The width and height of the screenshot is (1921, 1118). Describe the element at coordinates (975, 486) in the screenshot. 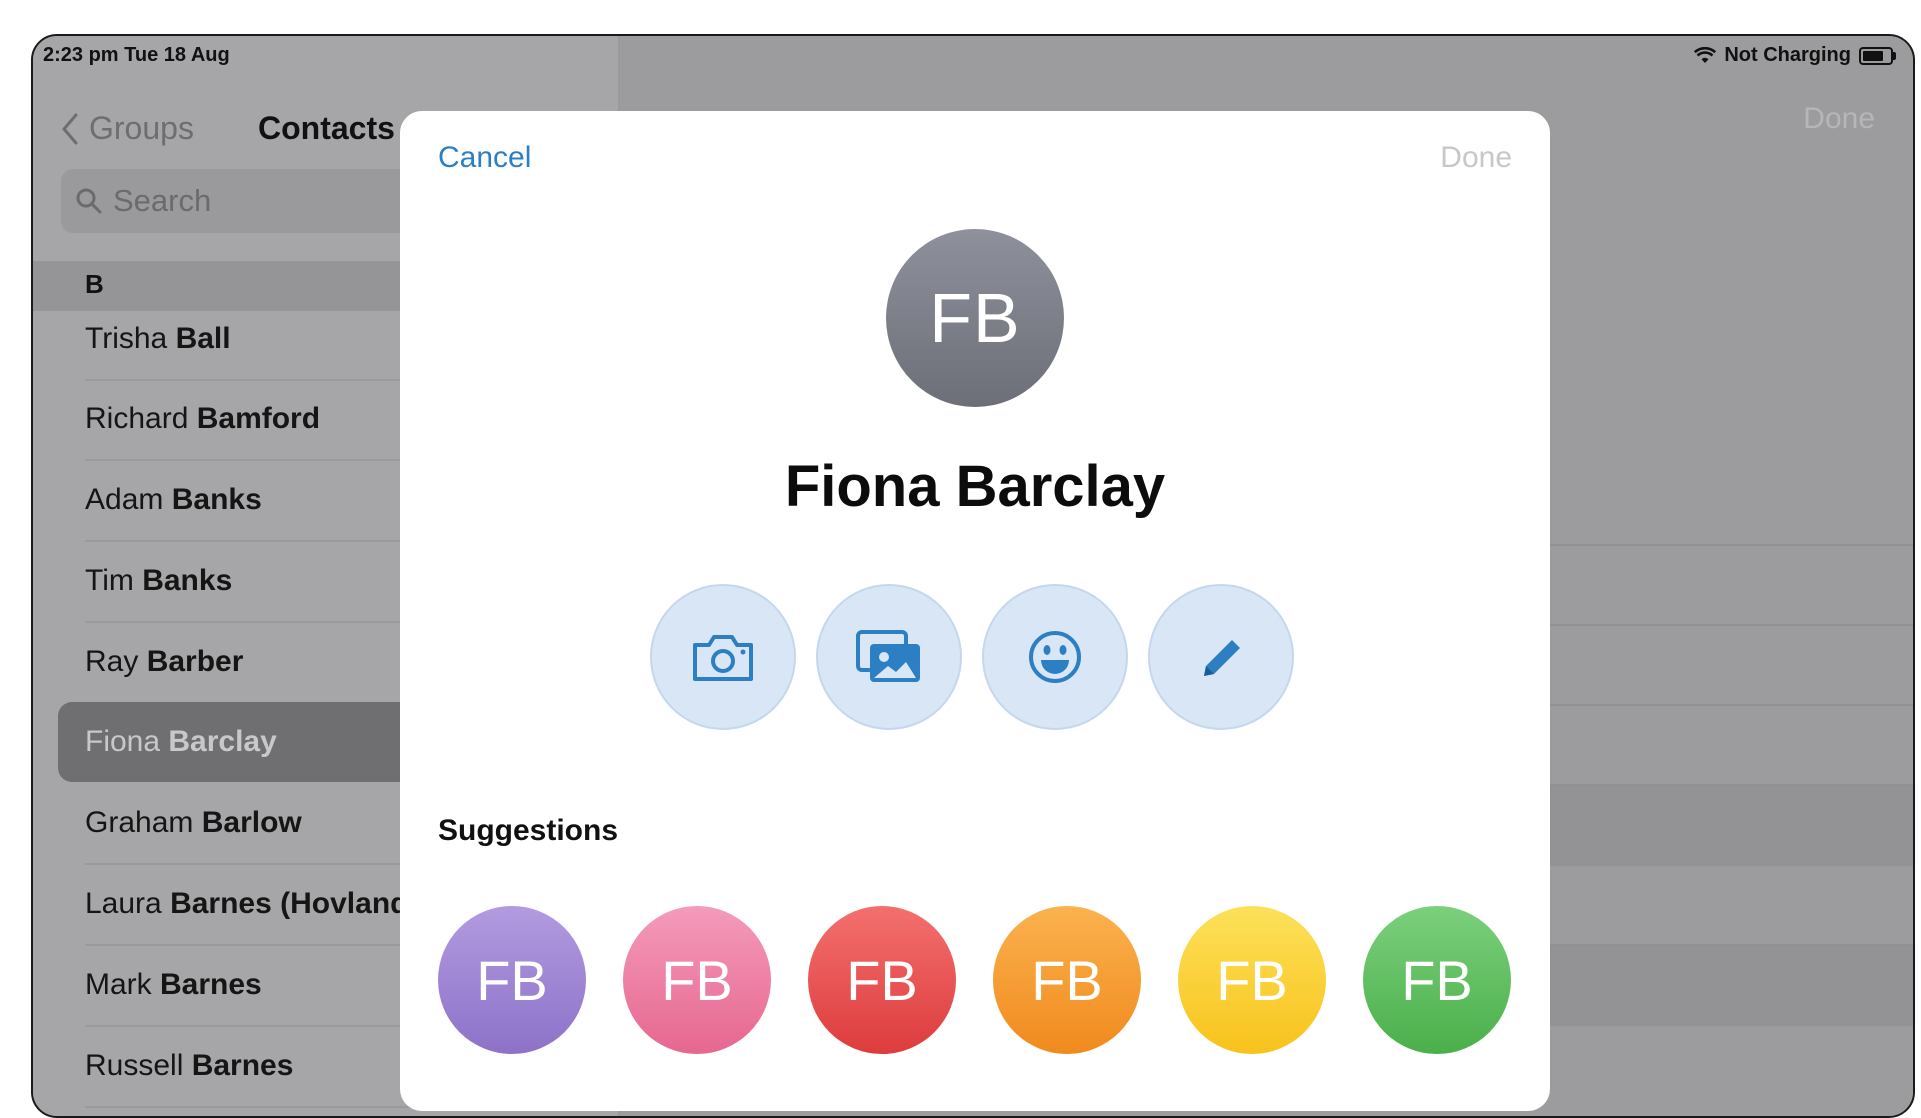

I see `contact-name: Fiona Barclay` at that location.